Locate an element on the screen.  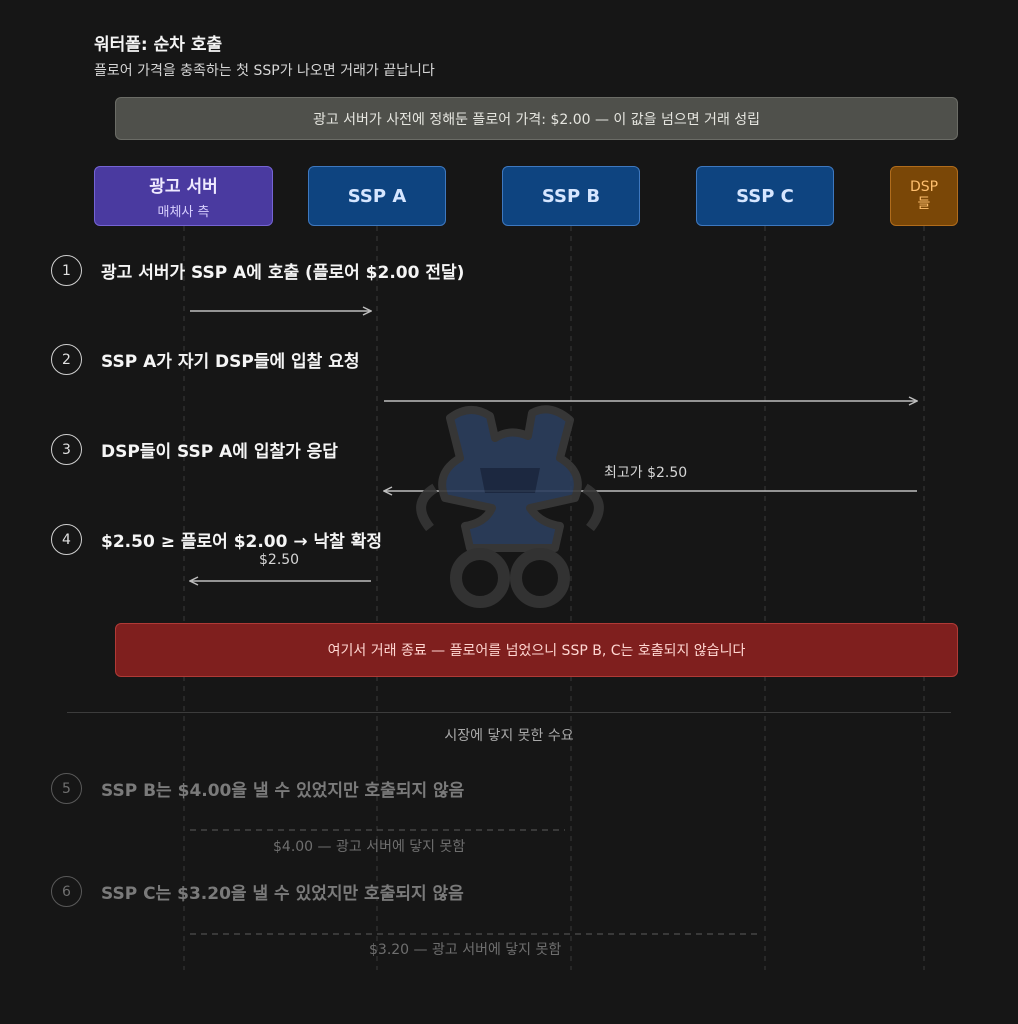
step-4: 4 $2.50 ≥ 플로어 $2.00 → 낙찰 확정 is located at coordinates (216, 539).